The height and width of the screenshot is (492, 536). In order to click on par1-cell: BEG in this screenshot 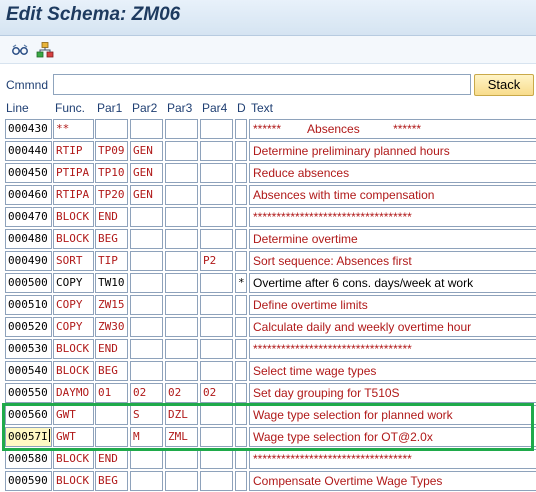, I will do `click(111, 481)`.